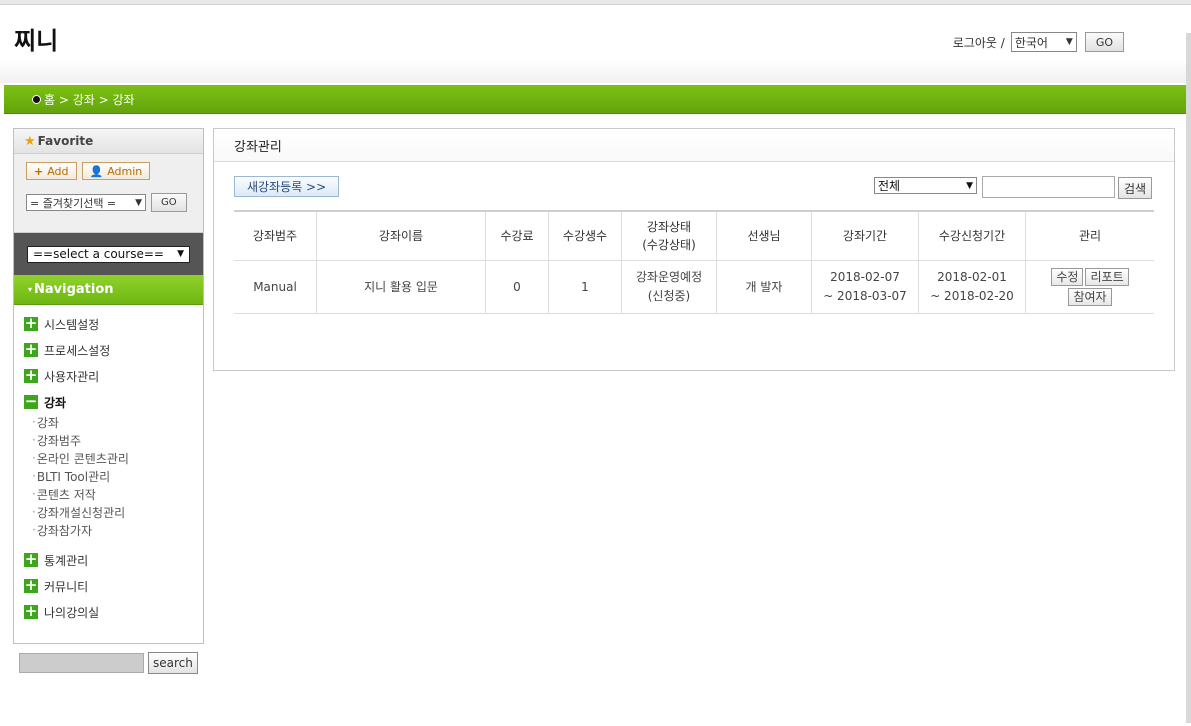 The width and height of the screenshot is (1191, 726). I want to click on favorite-panel: + Add 👤 Admin = 즐겨찾기선택 = ▼ GO, so click(108, 193).